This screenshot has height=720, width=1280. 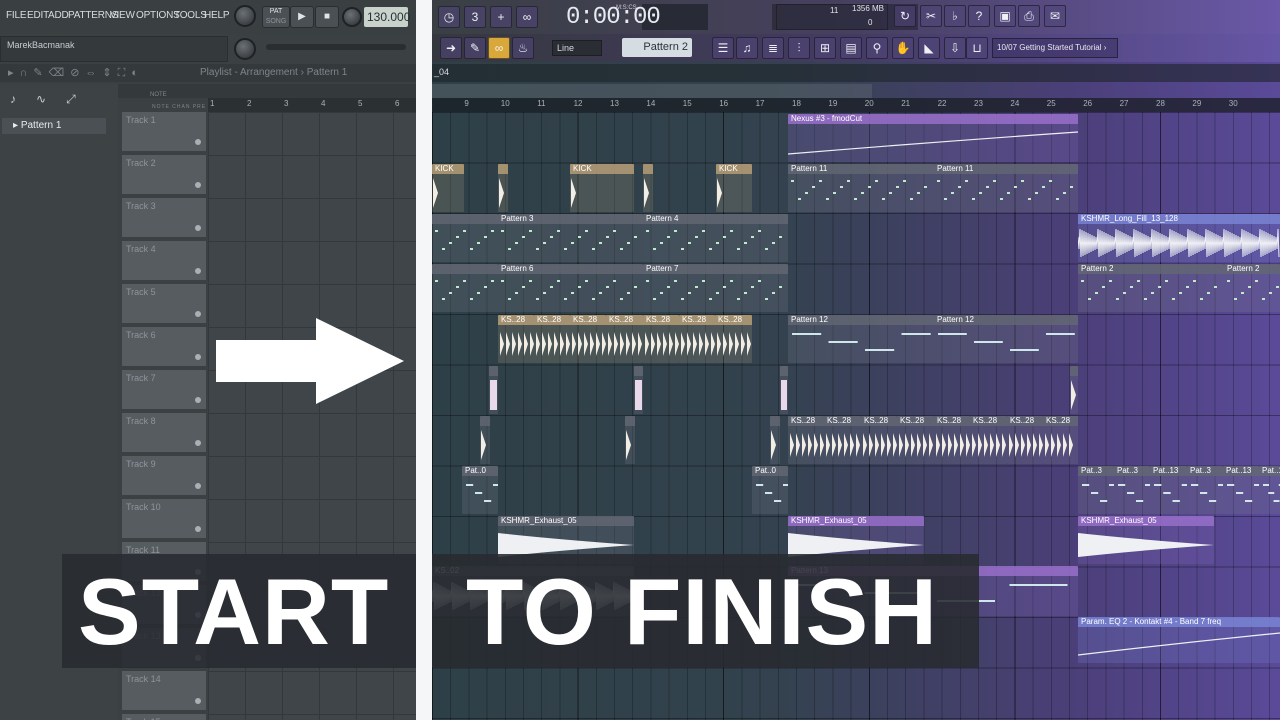 I want to click on download-button: ⇩, so click(x=955, y=48).